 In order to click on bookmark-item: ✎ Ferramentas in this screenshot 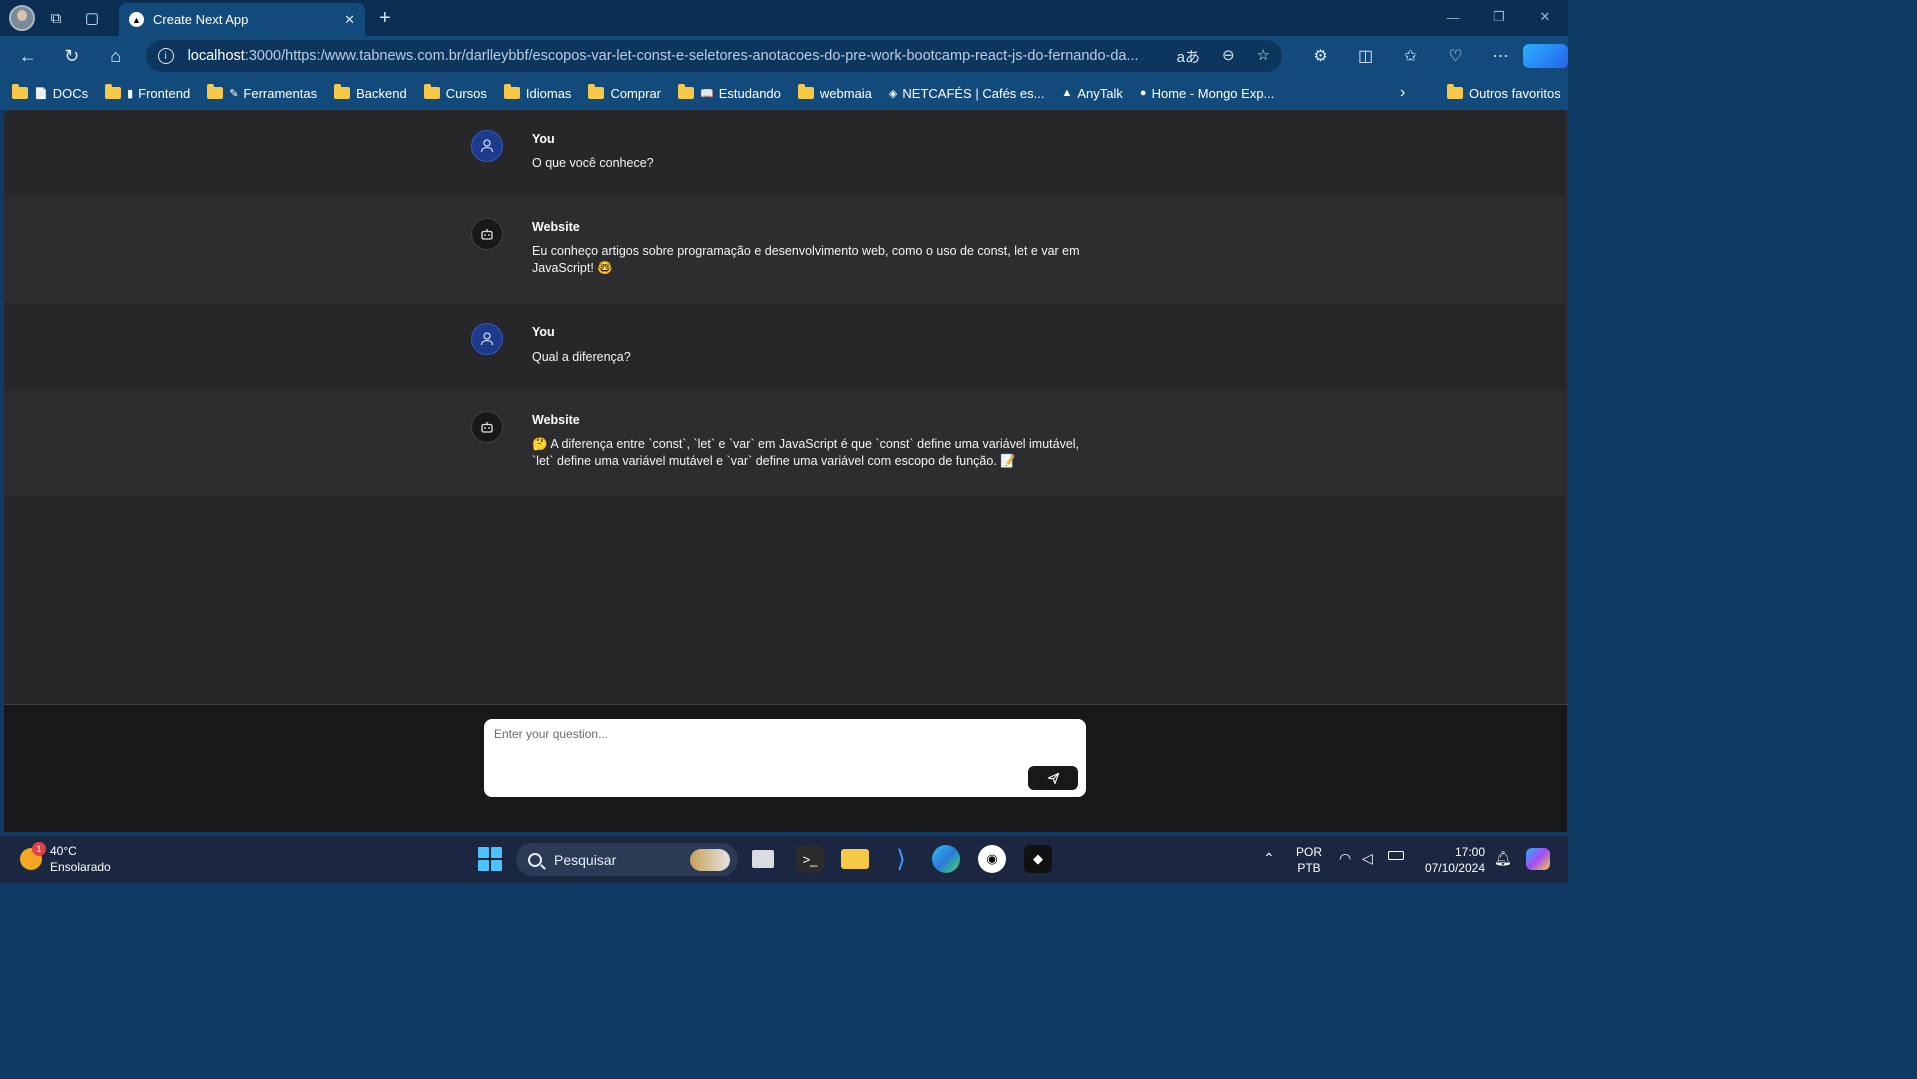, I will do `click(262, 92)`.